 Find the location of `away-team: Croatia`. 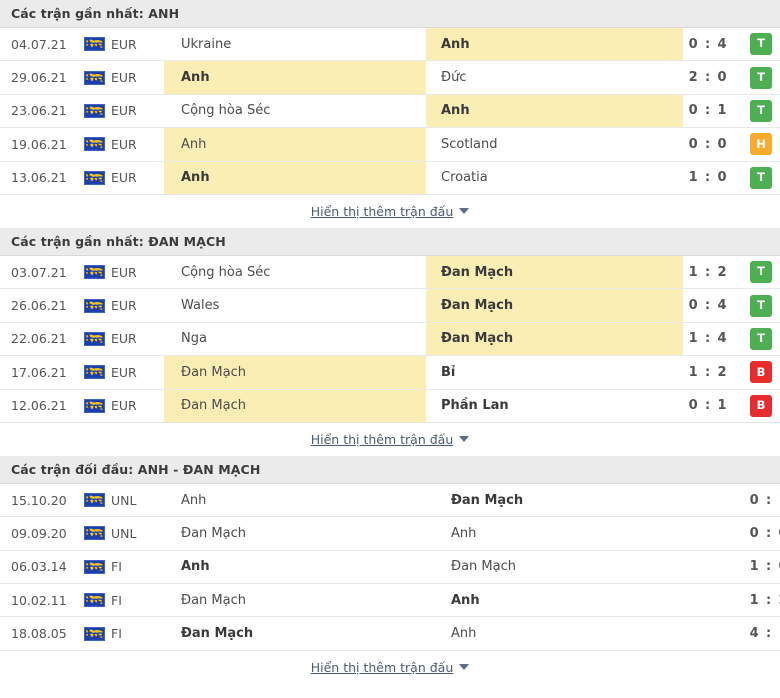

away-team: Croatia is located at coordinates (554, 178).